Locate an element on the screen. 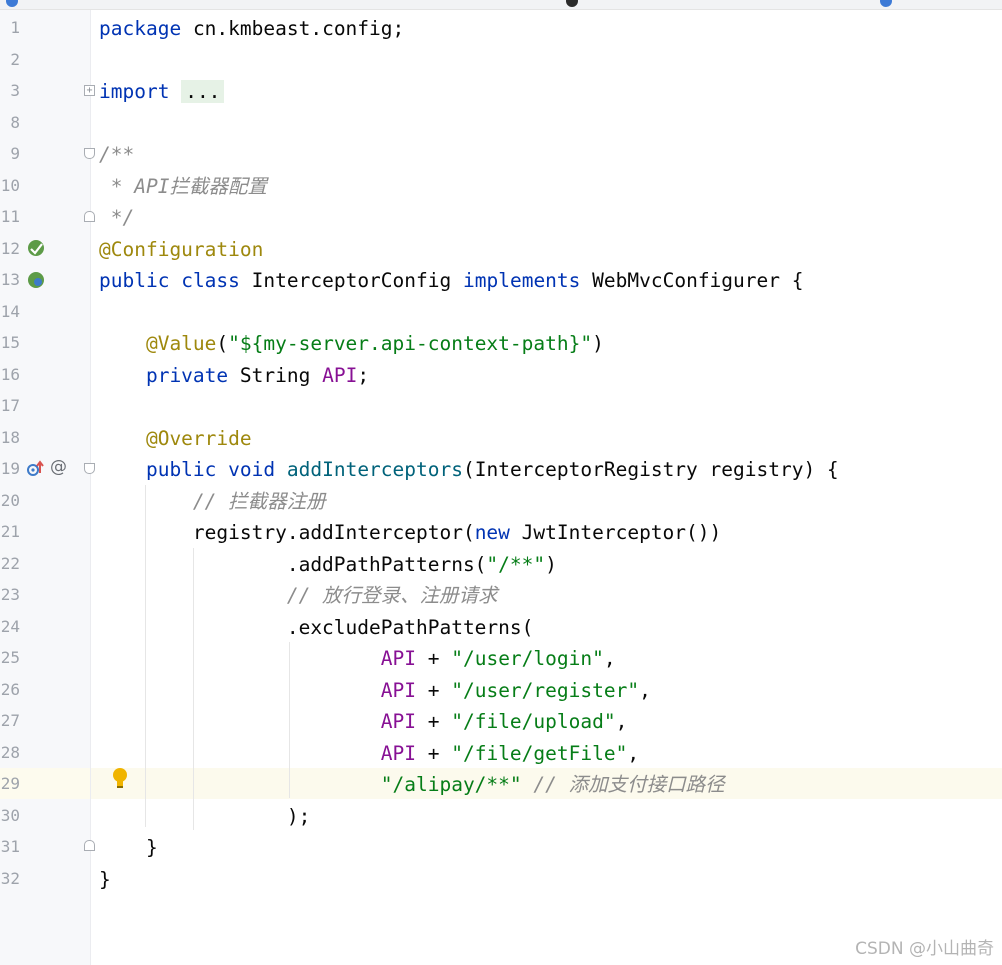 The width and height of the screenshot is (1002, 965). code-line: private String API; is located at coordinates (234, 374).